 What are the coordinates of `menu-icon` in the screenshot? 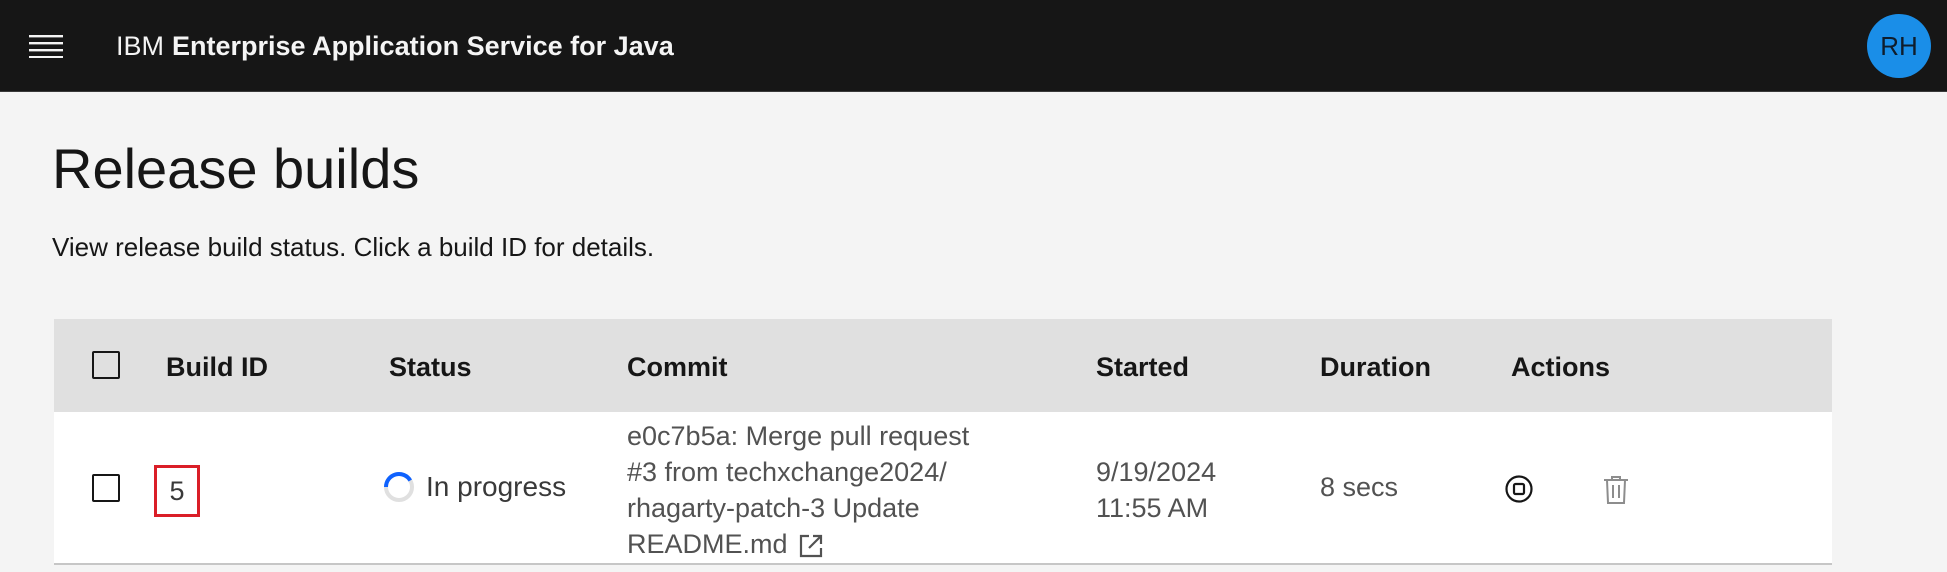 It's located at (46, 46).